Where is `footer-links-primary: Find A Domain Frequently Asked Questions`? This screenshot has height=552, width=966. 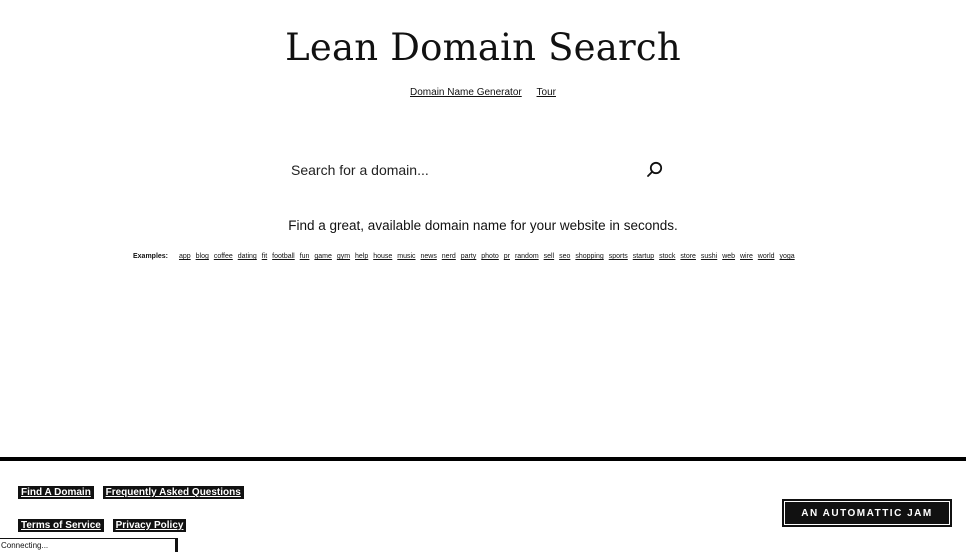
footer-links-primary: Find A Domain Frequently Asked Questions is located at coordinates (134, 492).